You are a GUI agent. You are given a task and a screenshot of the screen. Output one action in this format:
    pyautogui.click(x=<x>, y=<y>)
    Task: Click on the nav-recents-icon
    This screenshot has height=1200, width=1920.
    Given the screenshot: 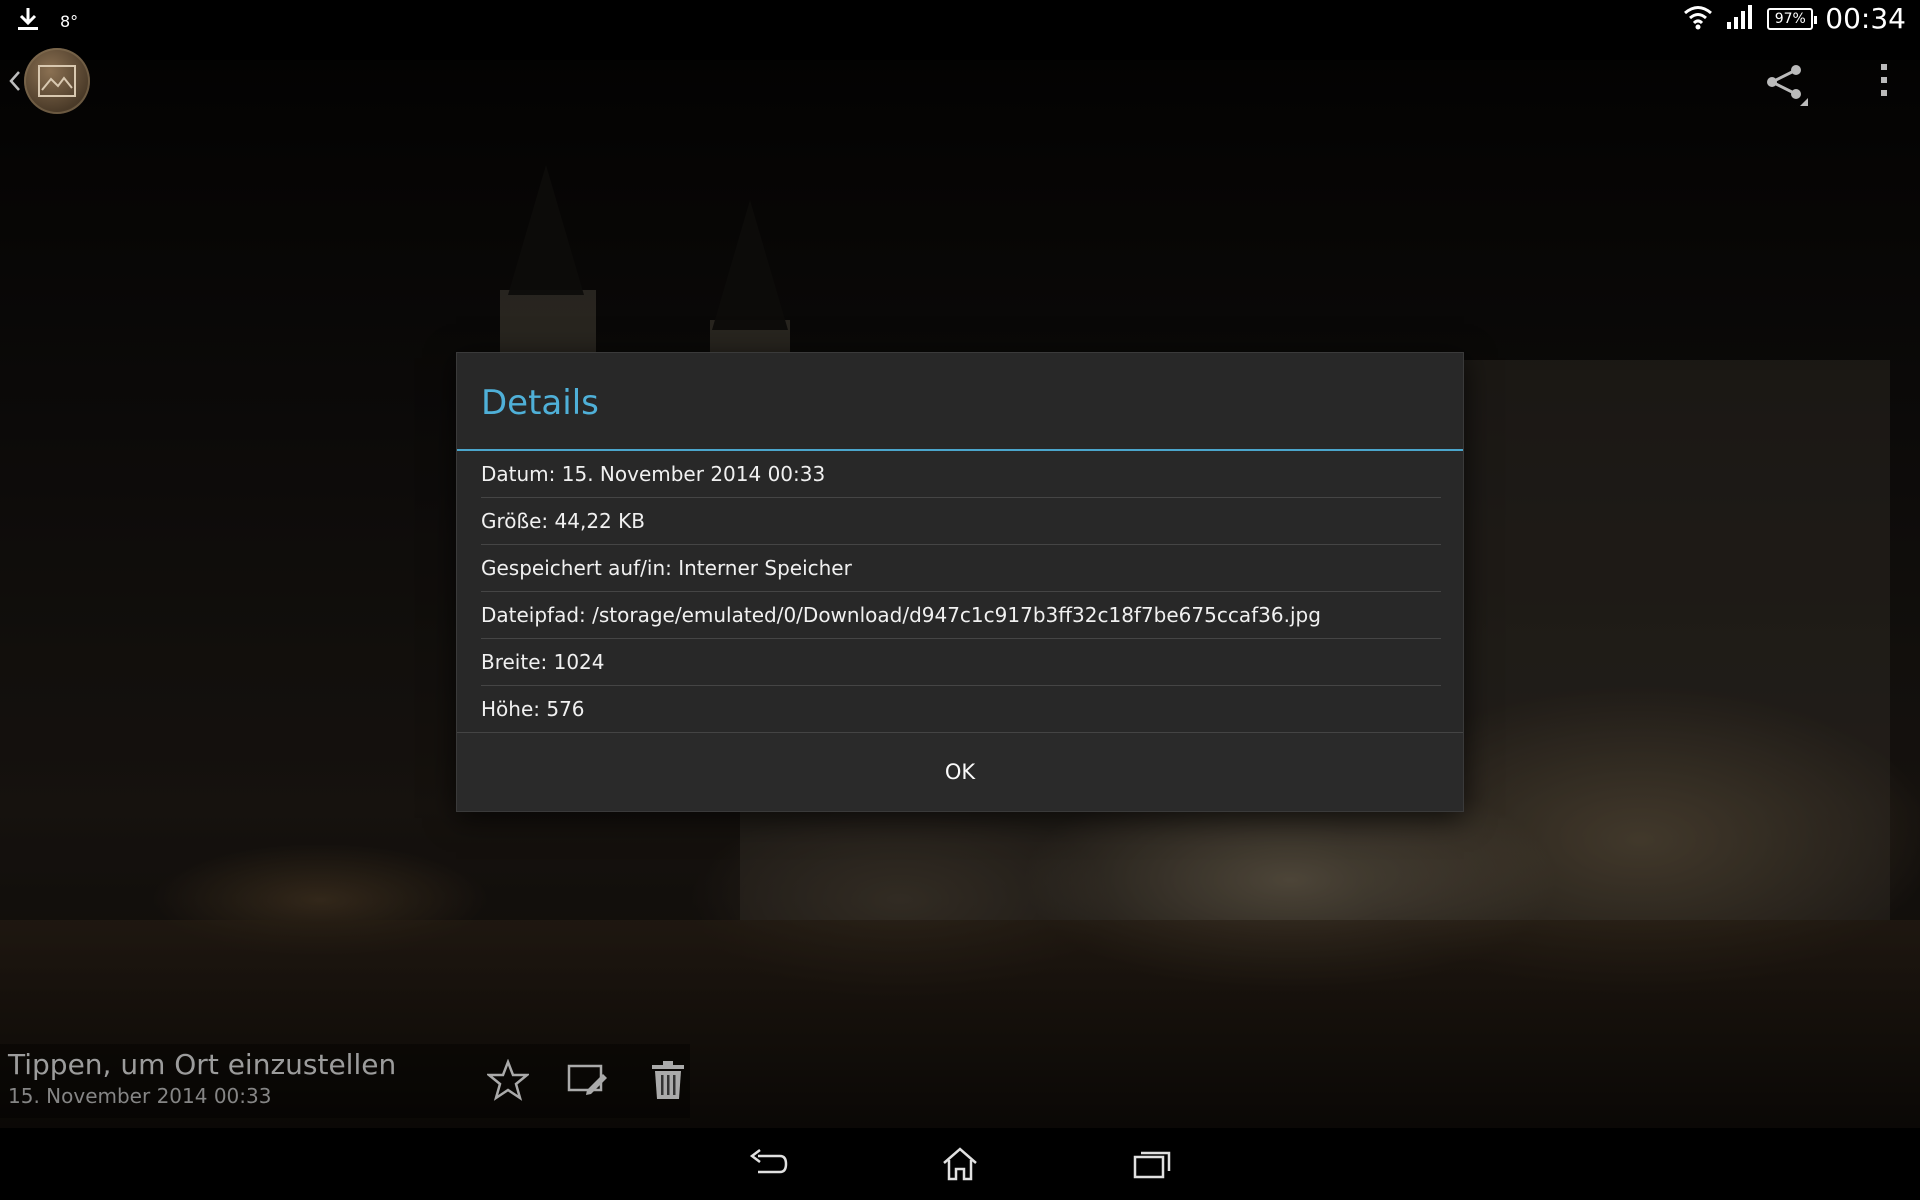 What is the action you would take?
    pyautogui.click(x=1152, y=1164)
    